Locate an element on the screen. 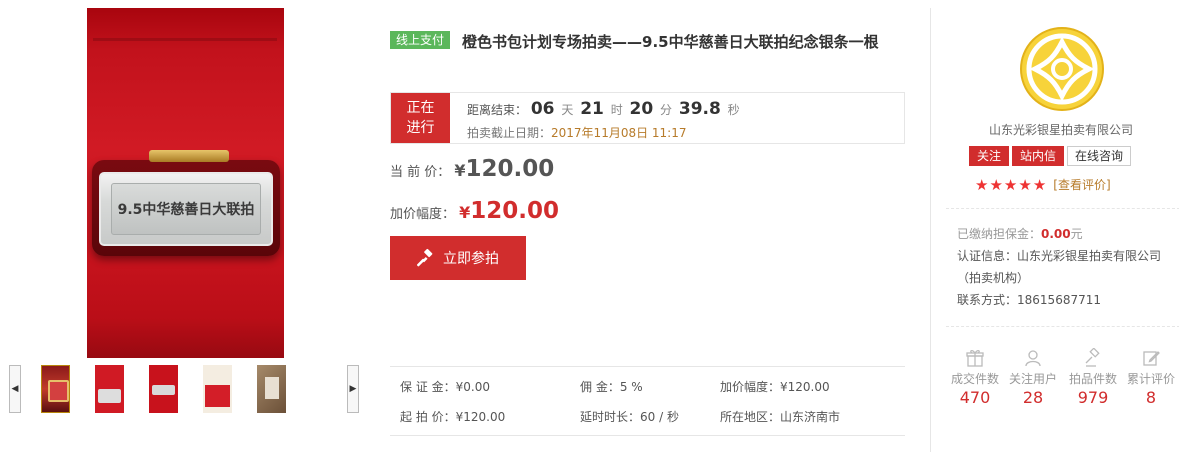 The height and width of the screenshot is (452, 1179). follow-button: 关注 is located at coordinates (989, 156).